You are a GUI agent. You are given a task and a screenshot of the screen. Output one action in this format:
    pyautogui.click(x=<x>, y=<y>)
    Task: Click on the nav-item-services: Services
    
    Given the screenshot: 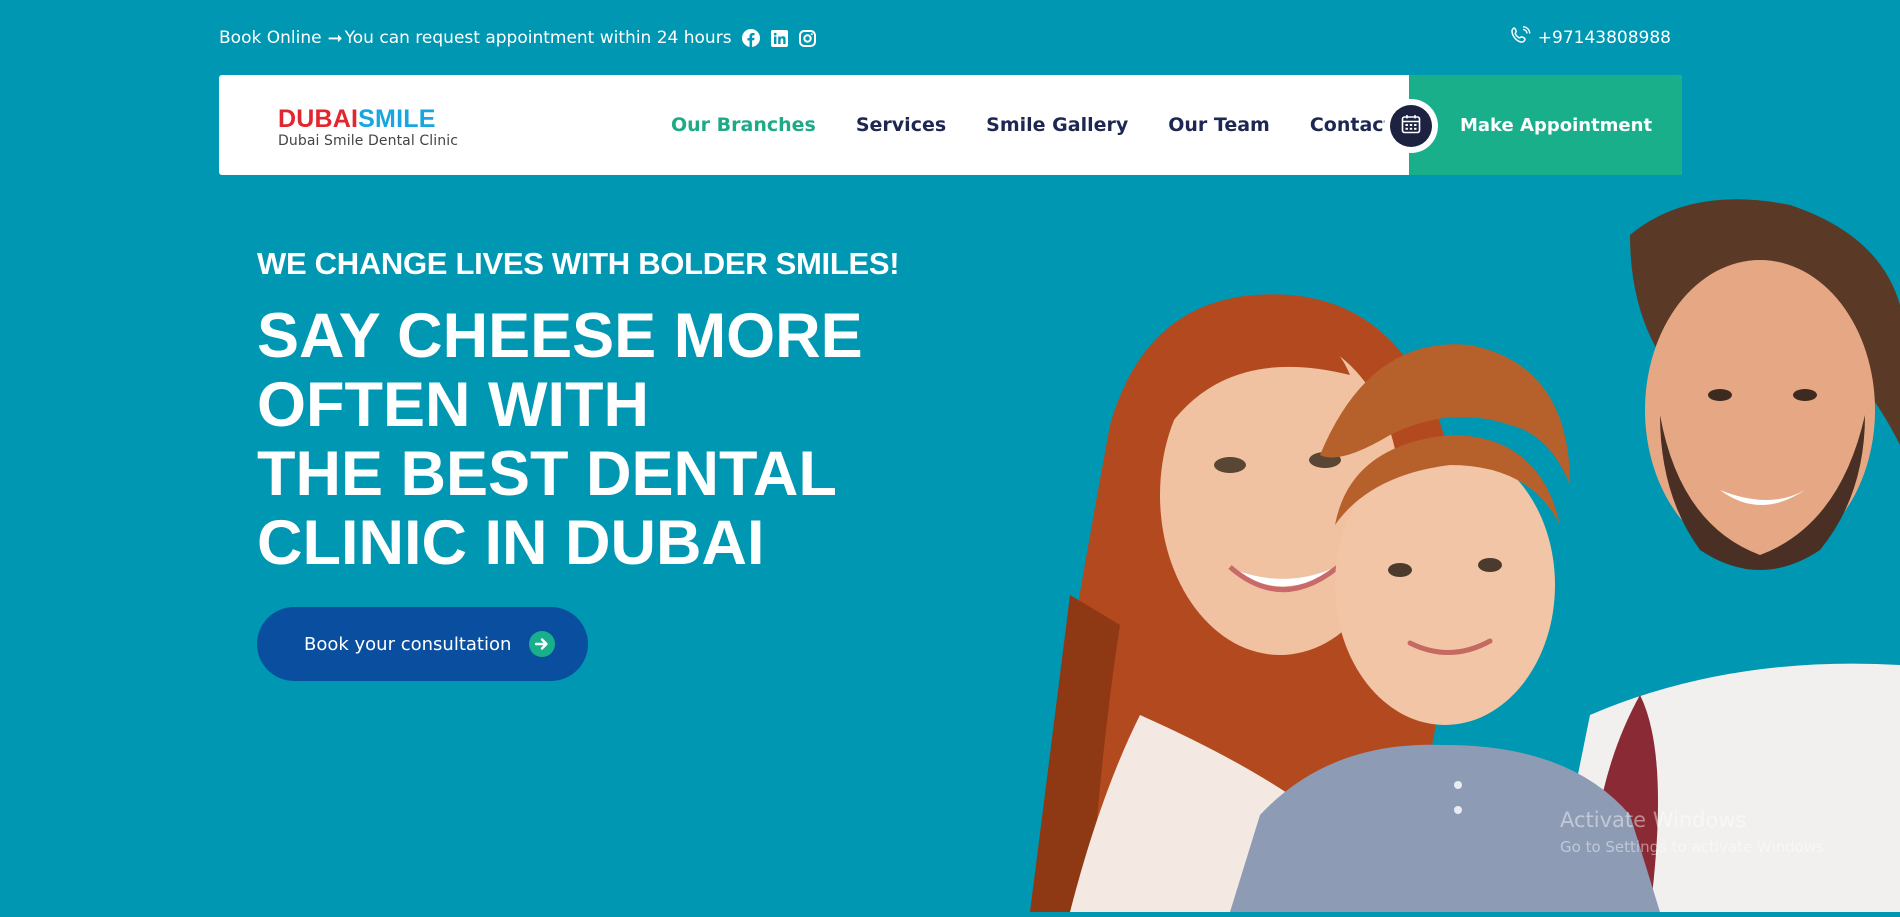 What is the action you would take?
    pyautogui.click(x=901, y=125)
    